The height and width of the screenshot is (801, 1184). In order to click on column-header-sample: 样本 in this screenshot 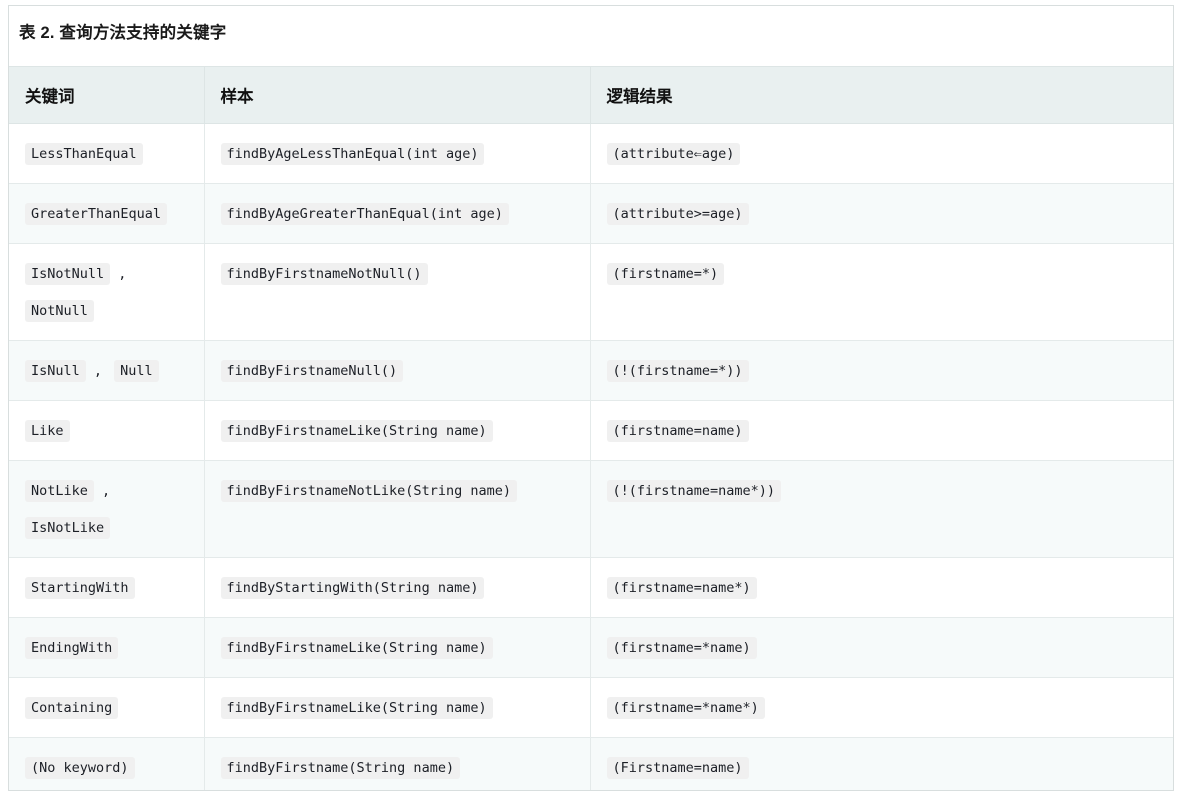, I will do `click(397, 95)`.